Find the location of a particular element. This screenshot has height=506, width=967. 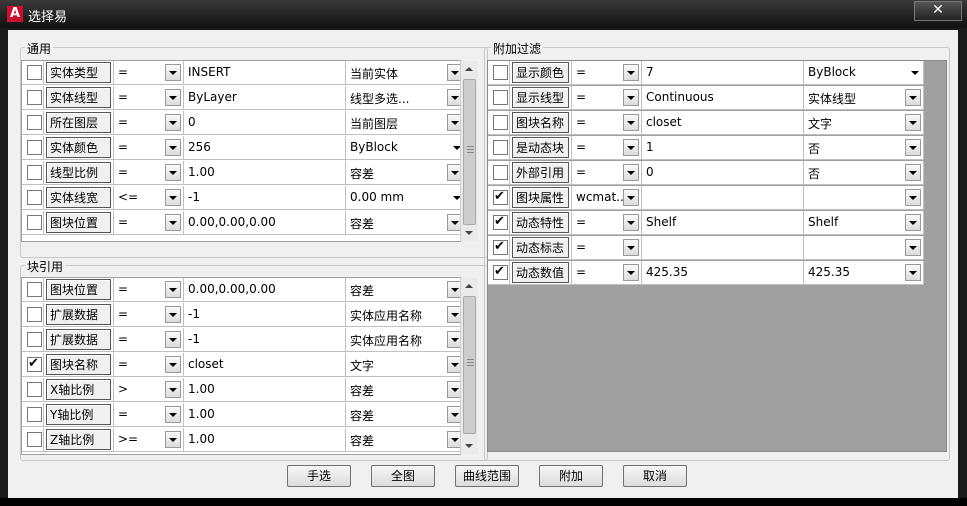

value-field: closet is located at coordinates (265, 365).